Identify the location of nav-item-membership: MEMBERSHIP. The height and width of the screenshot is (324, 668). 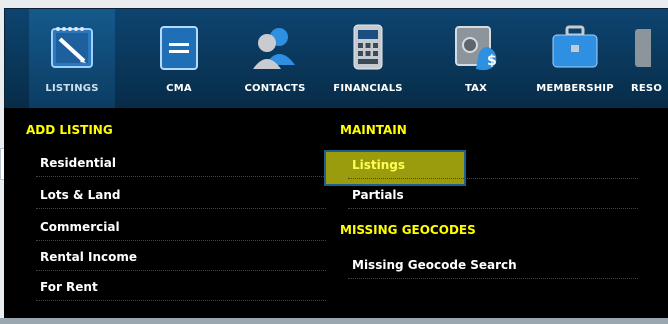
(575, 59).